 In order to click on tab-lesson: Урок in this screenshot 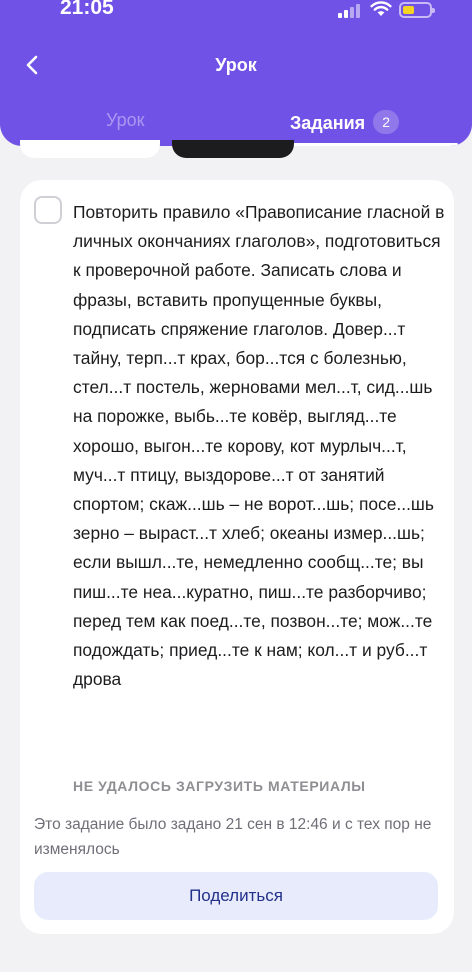, I will do `click(125, 120)`.